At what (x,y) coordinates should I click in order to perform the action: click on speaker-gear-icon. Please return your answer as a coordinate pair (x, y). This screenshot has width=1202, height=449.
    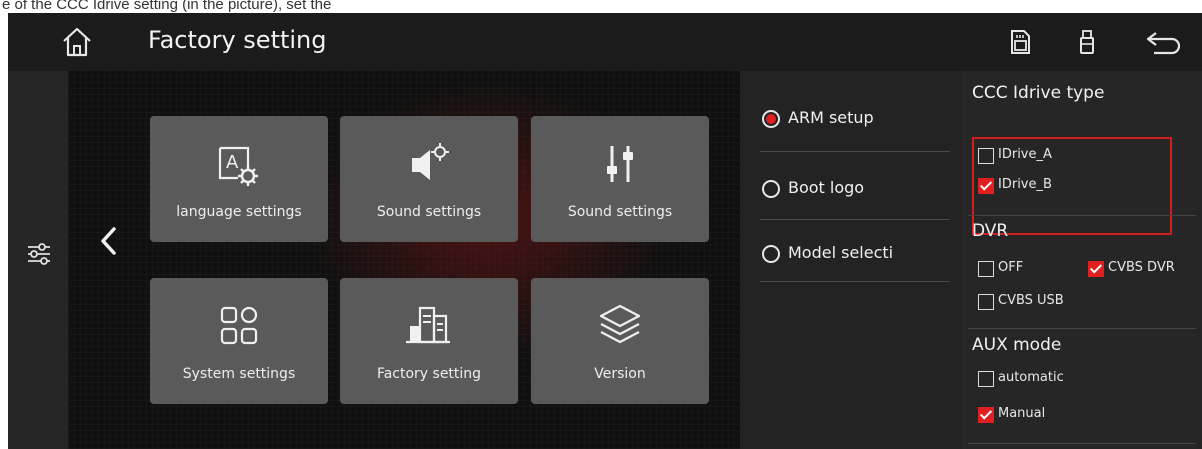
    Looking at the image, I should click on (430, 161).